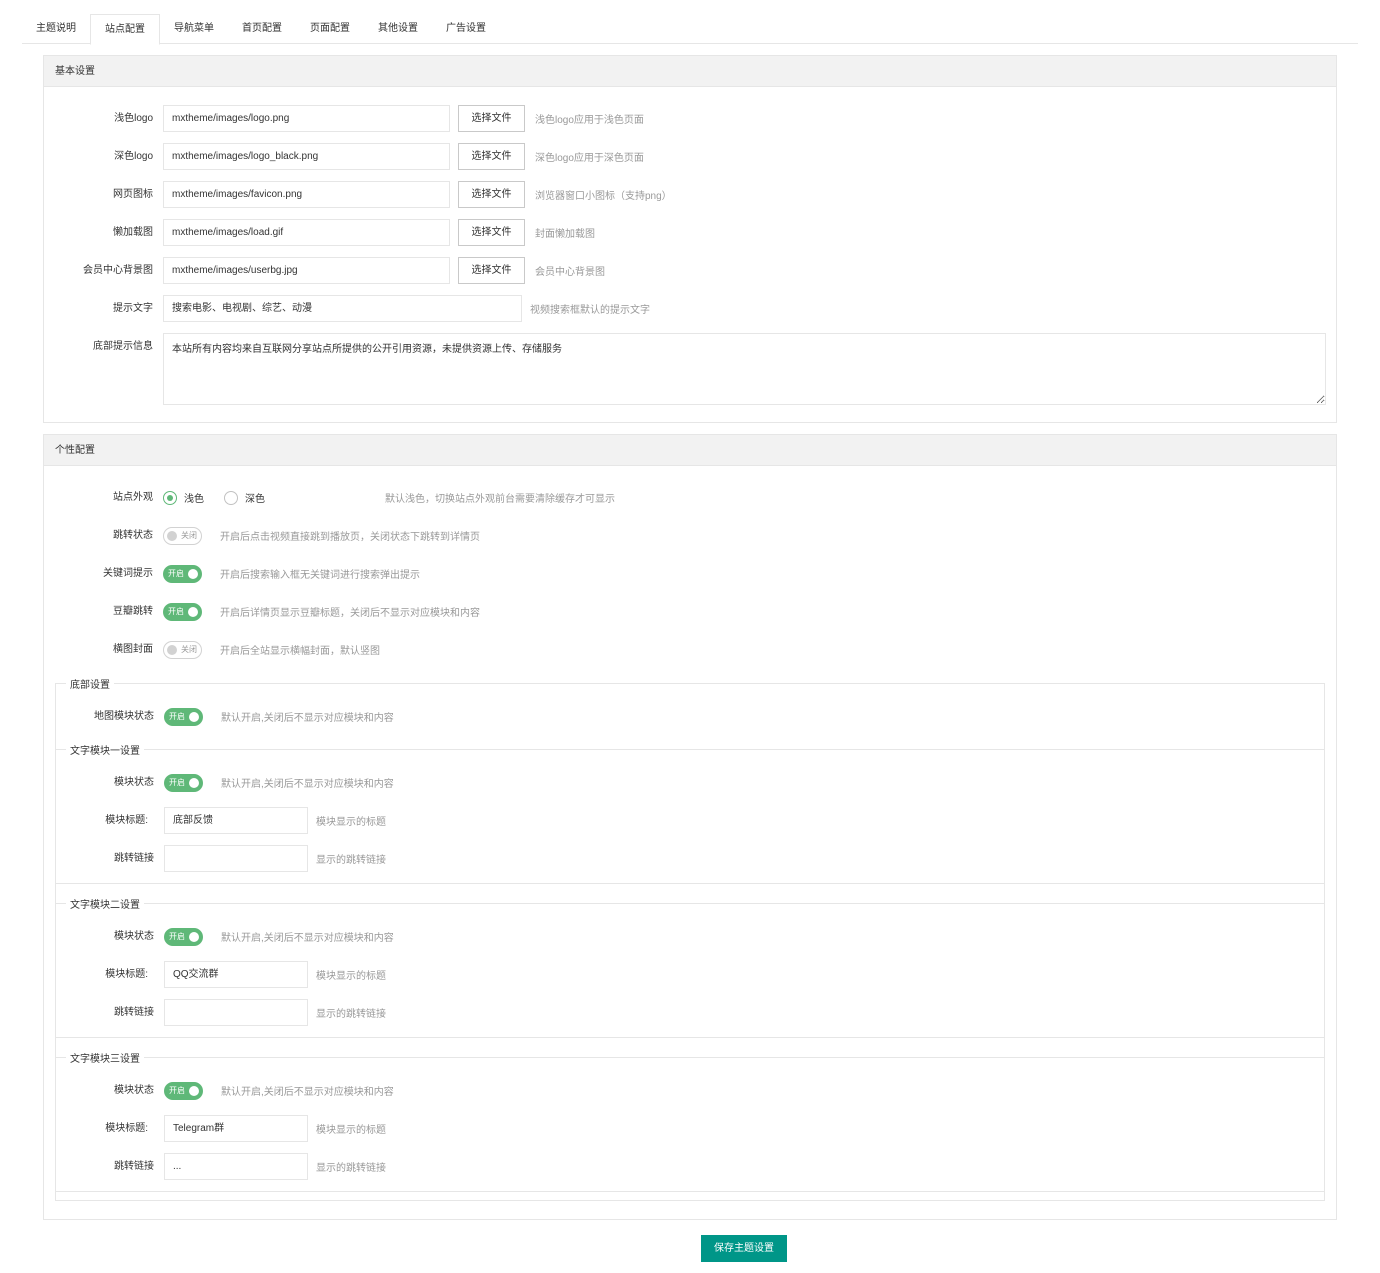 The image size is (1380, 1273). Describe the element at coordinates (56, 29) in the screenshot. I see `tab-theme-intro: 主题说明` at that location.